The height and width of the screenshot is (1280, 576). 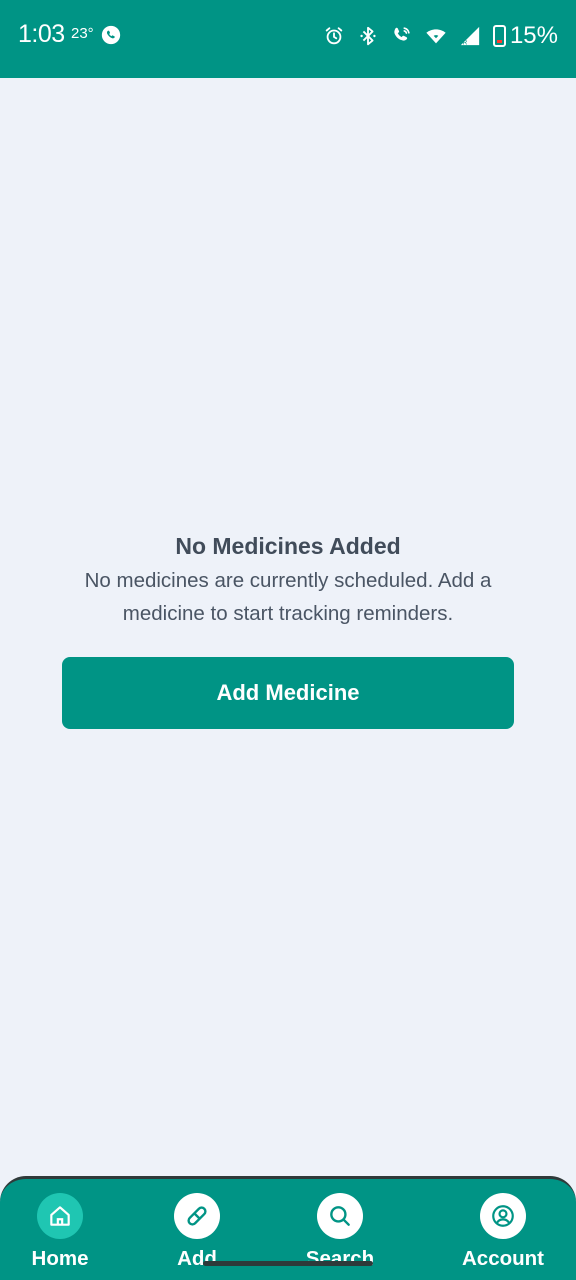 I want to click on nav-item-add: Add, so click(x=197, y=1232).